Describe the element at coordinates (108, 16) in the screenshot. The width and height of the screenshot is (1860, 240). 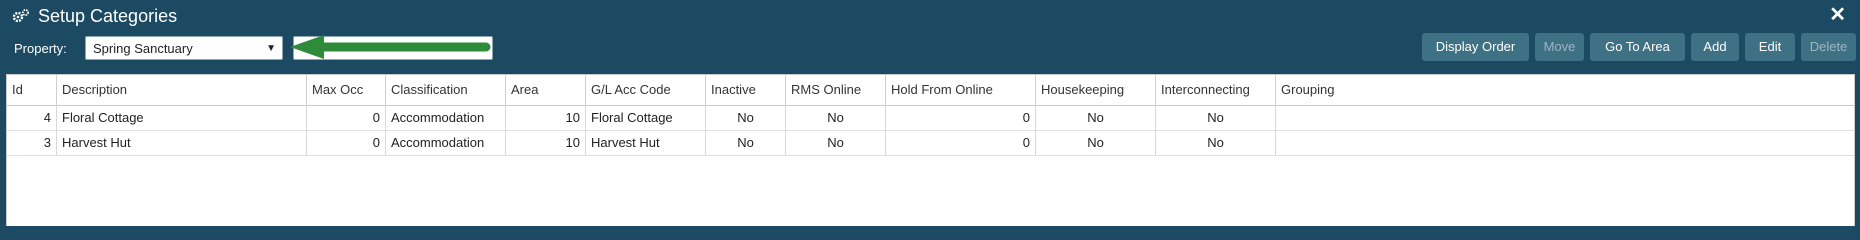
I see `window-title: Setup Categories` at that location.